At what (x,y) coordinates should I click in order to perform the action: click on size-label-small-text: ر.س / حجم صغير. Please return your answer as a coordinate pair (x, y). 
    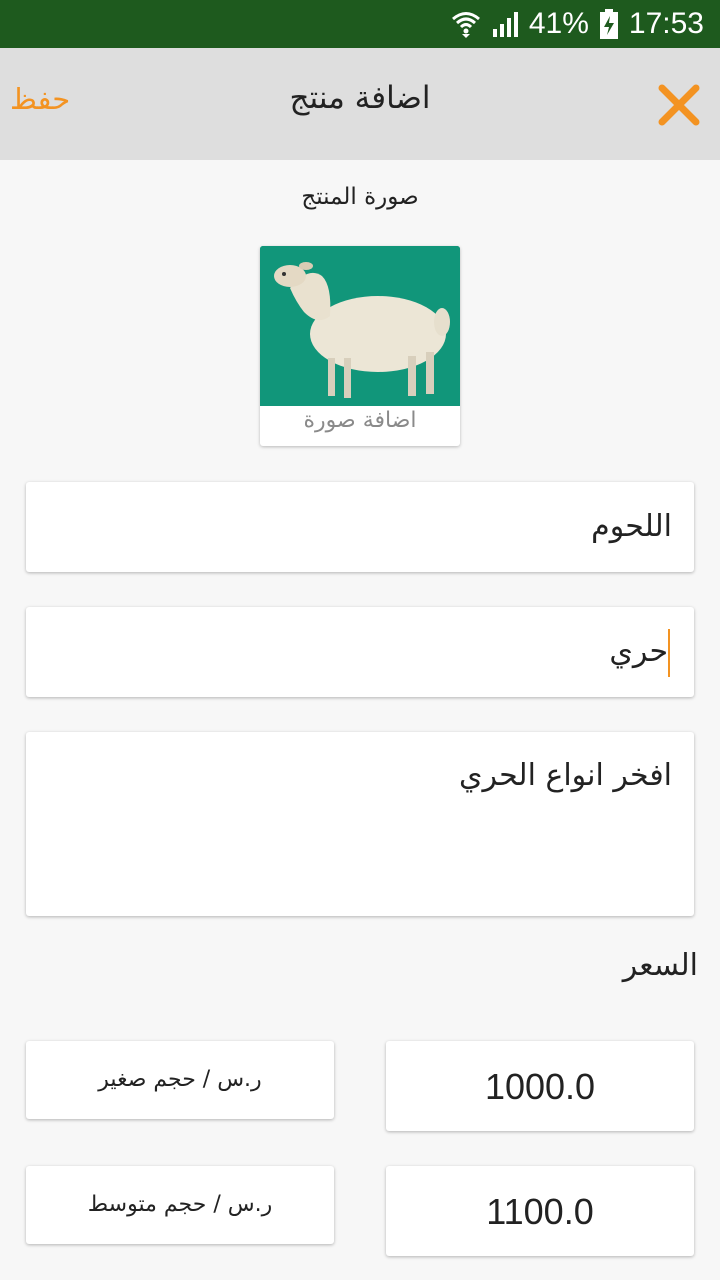
    Looking at the image, I should click on (180, 1079).